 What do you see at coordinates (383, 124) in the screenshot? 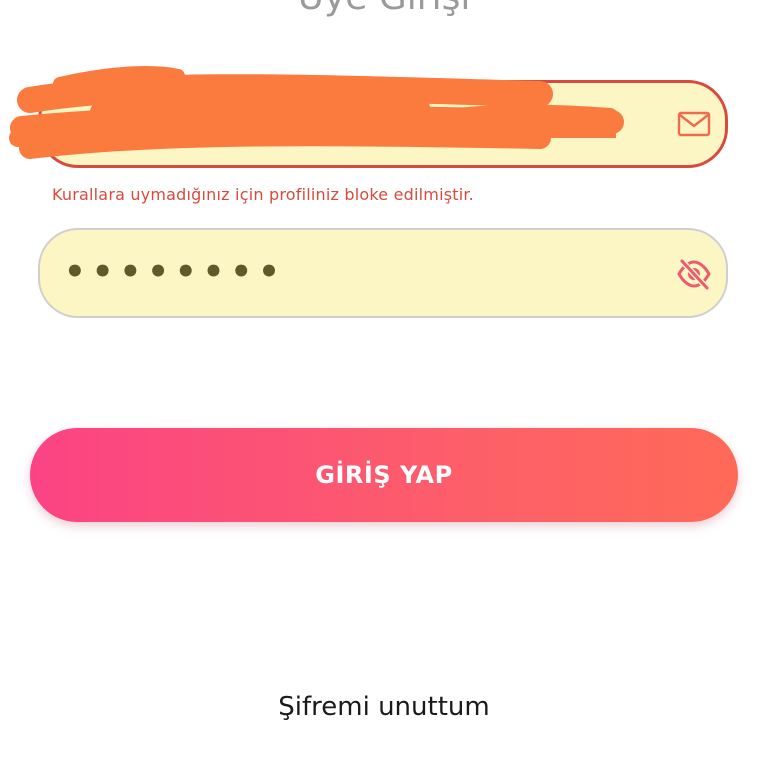
I see `email-field` at bounding box center [383, 124].